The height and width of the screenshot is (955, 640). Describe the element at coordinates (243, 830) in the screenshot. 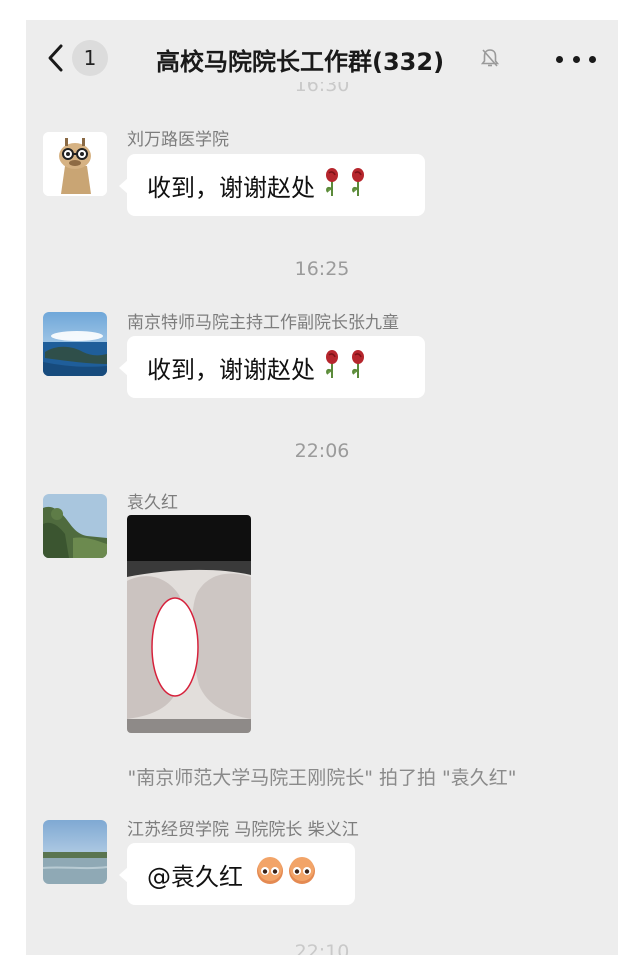

I see `sender-name: 江苏经贸学院 马院院长 柴义江` at that location.